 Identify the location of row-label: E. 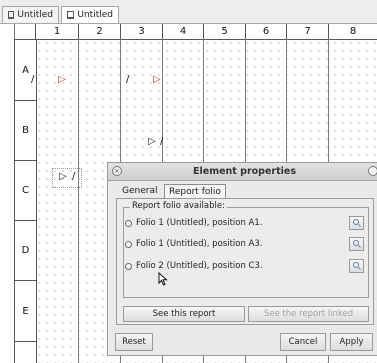
(25, 310).